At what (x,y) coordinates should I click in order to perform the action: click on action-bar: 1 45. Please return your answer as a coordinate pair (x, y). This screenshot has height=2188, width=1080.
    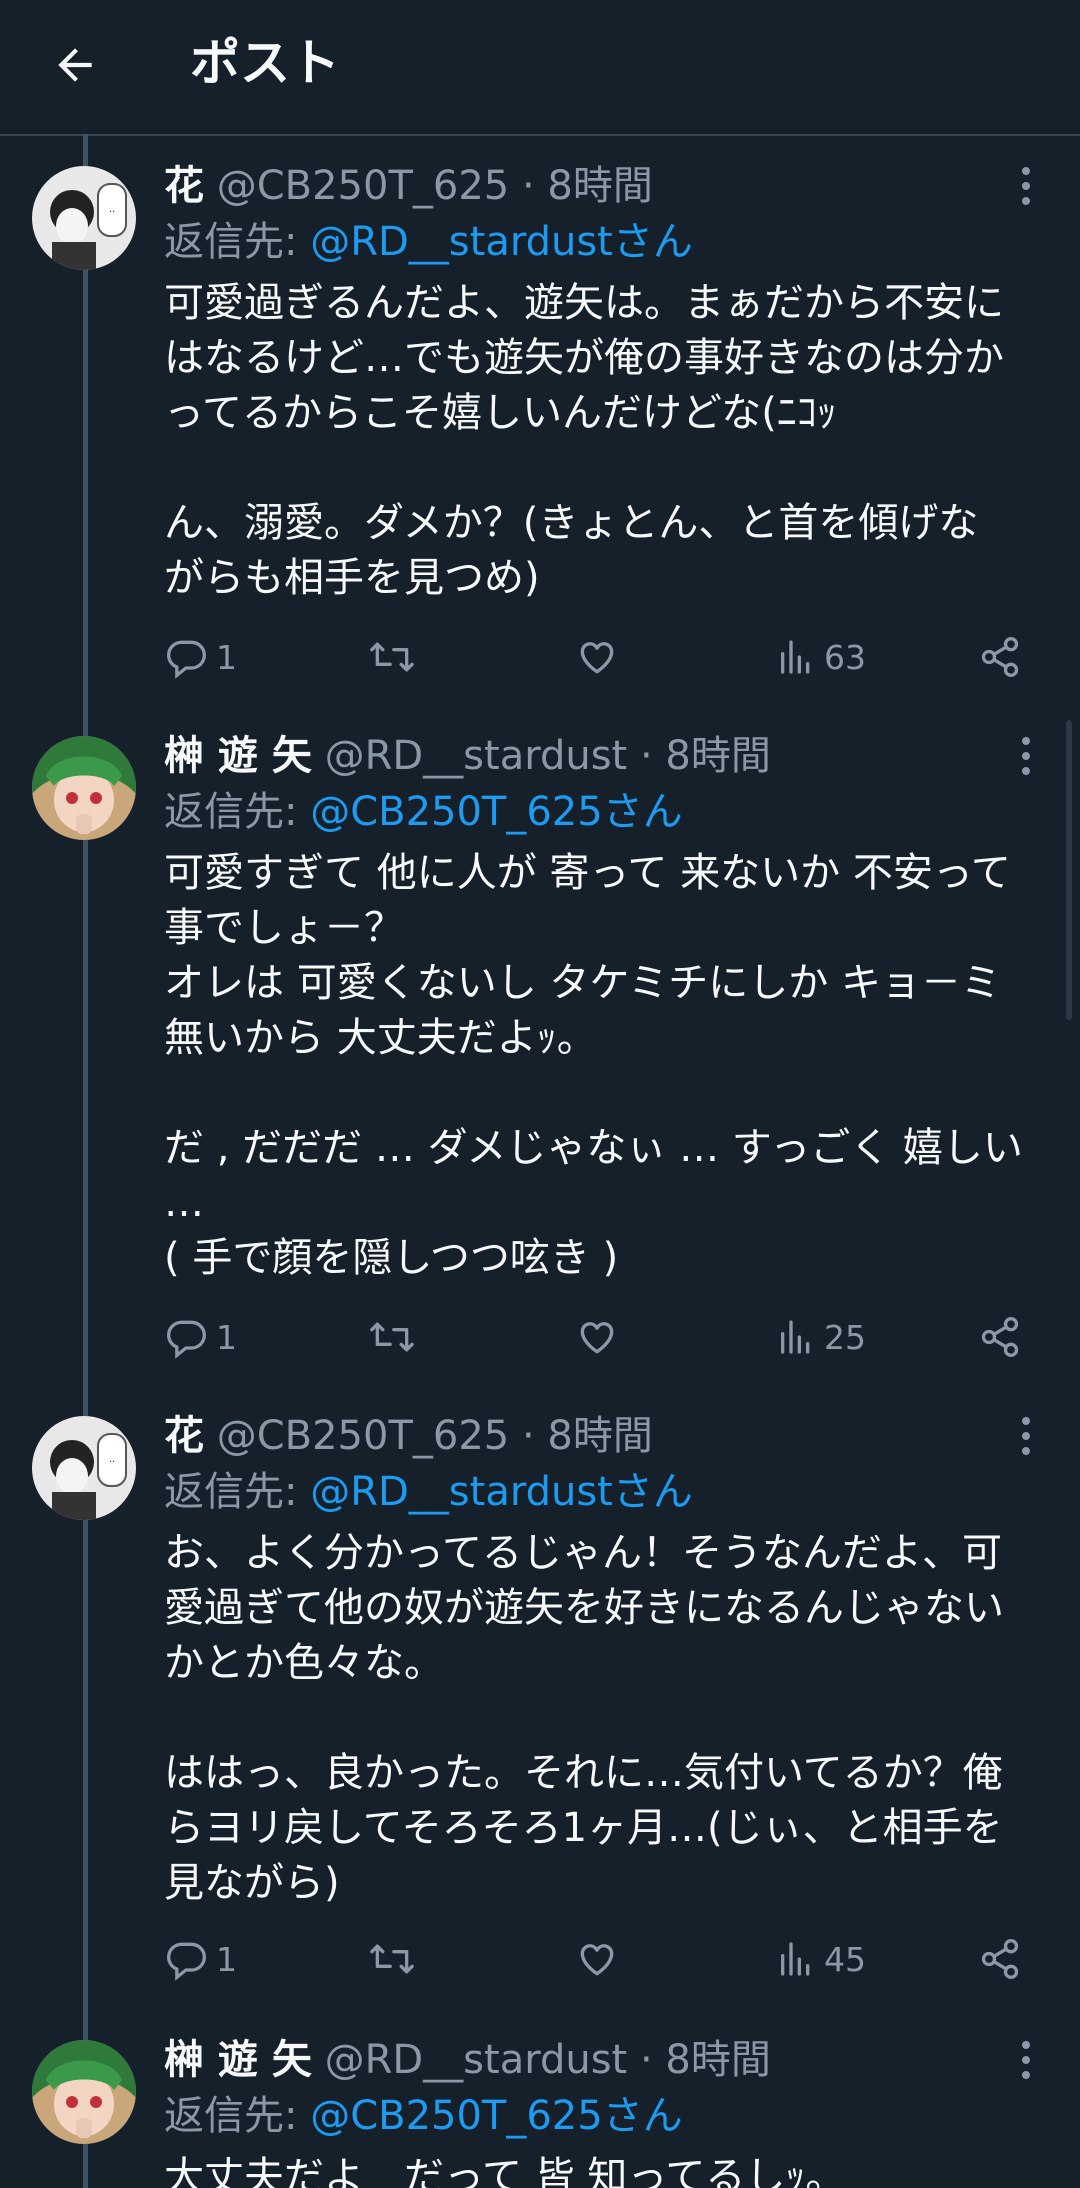
    Looking at the image, I should click on (604, 1959).